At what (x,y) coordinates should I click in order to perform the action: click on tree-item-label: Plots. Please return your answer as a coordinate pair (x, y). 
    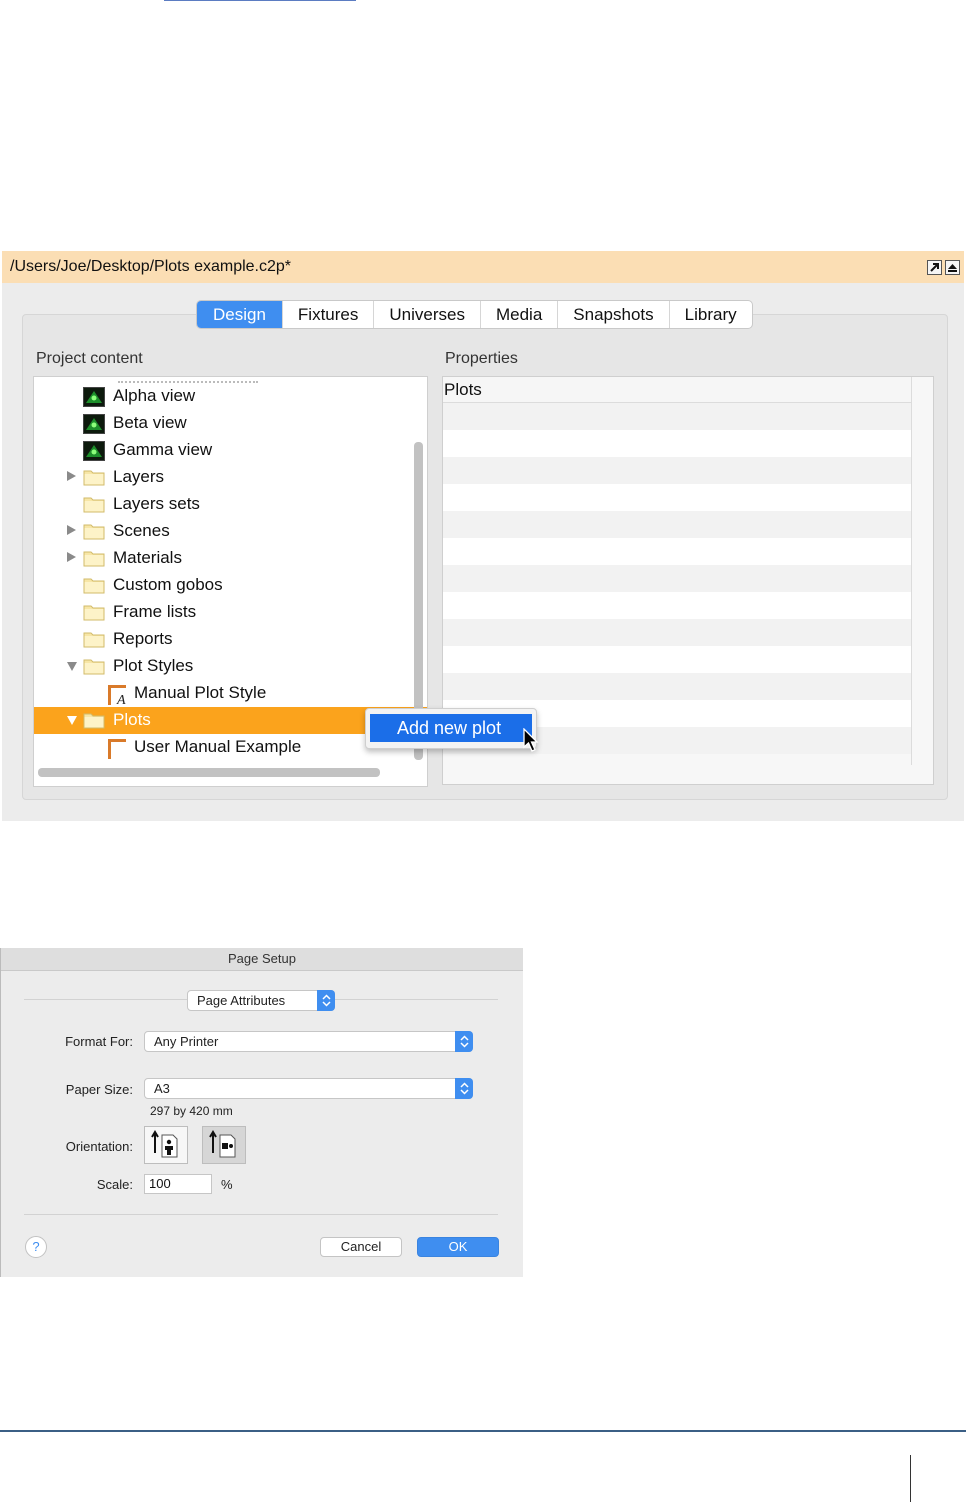
    Looking at the image, I should click on (132, 719).